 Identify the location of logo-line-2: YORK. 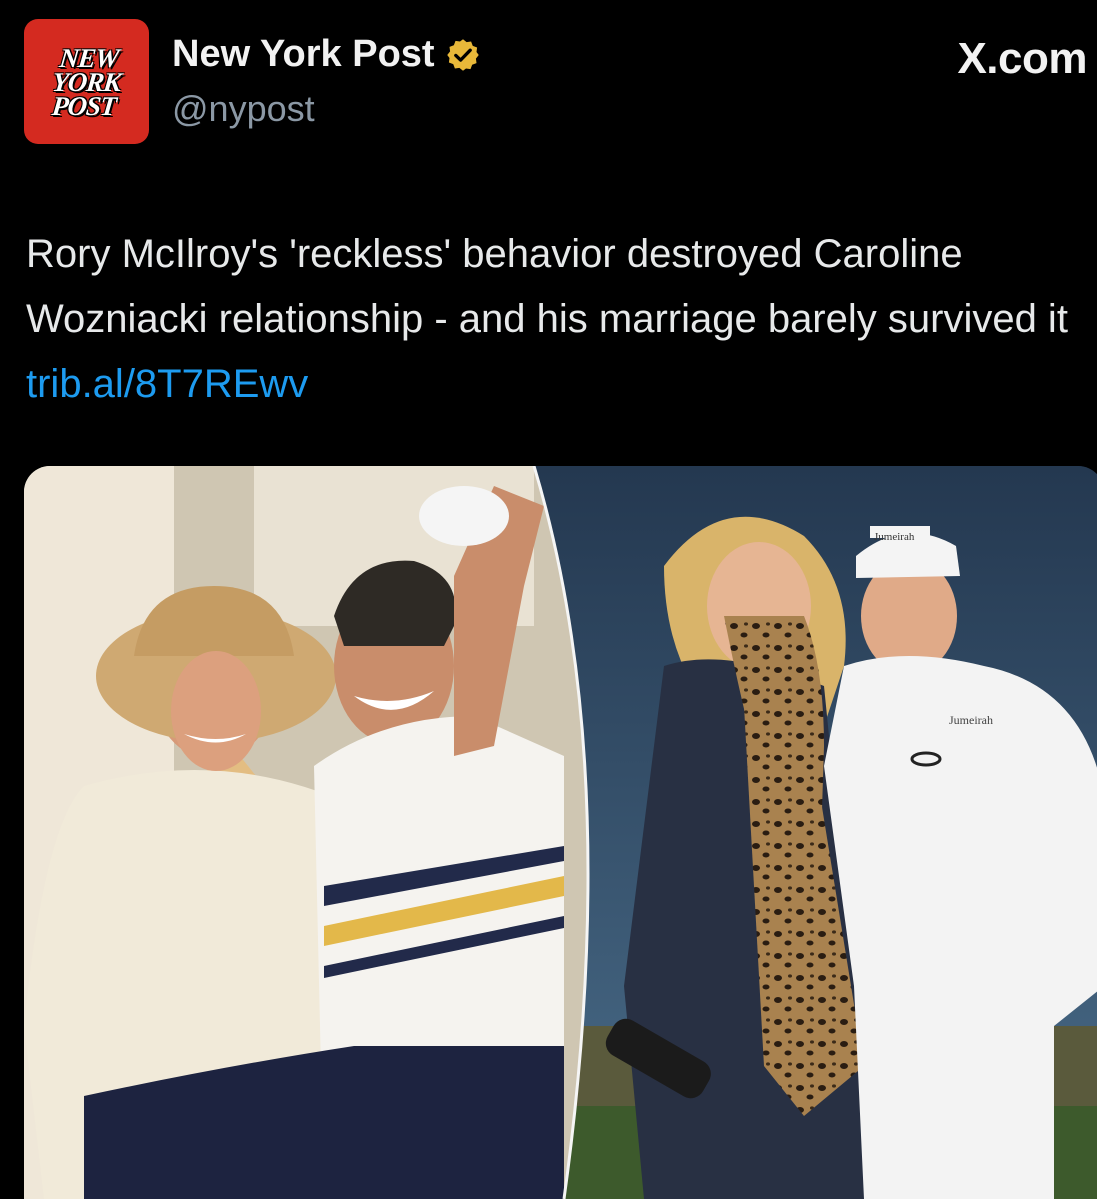
(86, 81).